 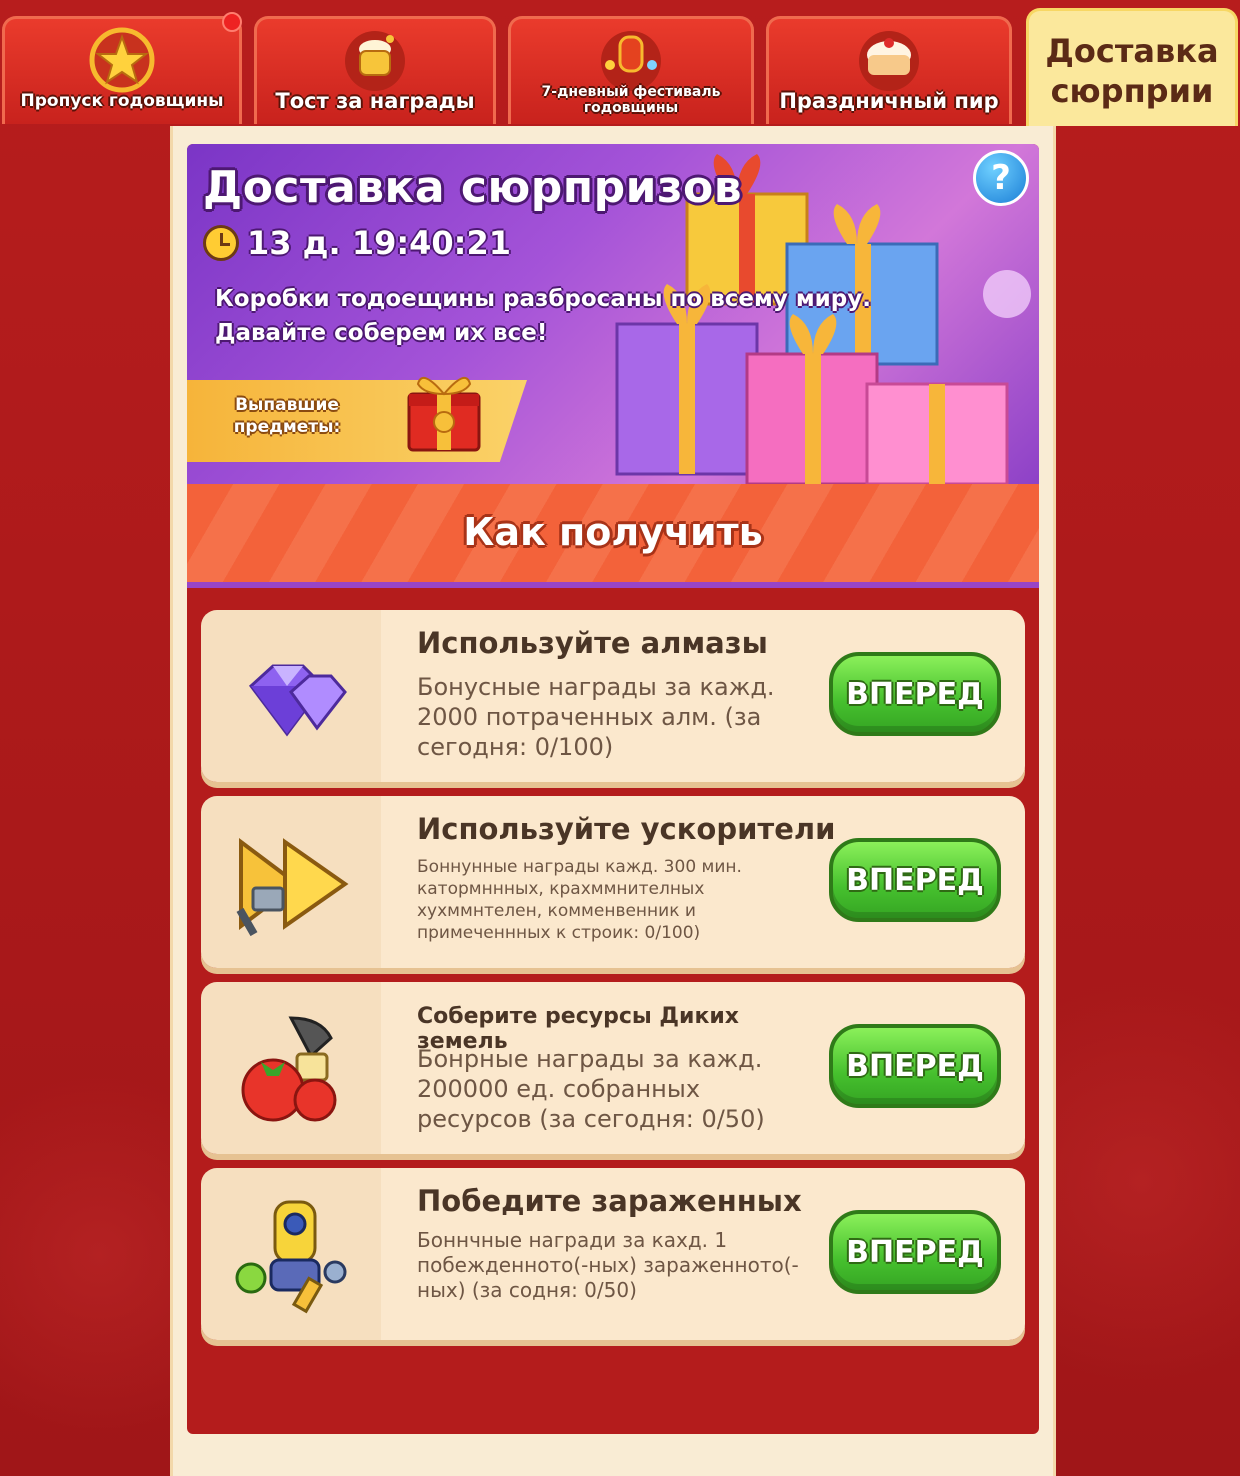 What do you see at coordinates (631, 70) in the screenshot?
I see `tab-7day-festival: 7-дневный фестиваль годовщины` at bounding box center [631, 70].